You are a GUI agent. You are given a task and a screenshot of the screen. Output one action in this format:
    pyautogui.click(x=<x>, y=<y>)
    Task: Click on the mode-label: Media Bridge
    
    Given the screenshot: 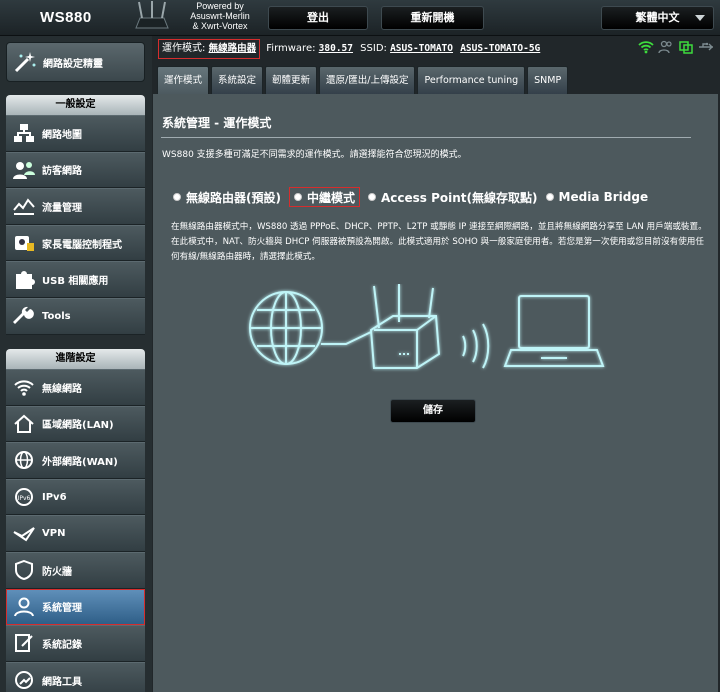 What is the action you would take?
    pyautogui.click(x=603, y=197)
    